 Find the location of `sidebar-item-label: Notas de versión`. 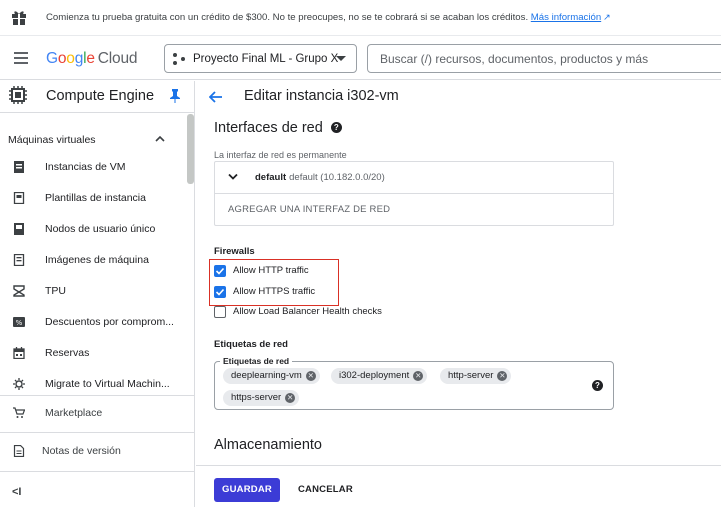

sidebar-item-label: Notas de versión is located at coordinates (81, 451).